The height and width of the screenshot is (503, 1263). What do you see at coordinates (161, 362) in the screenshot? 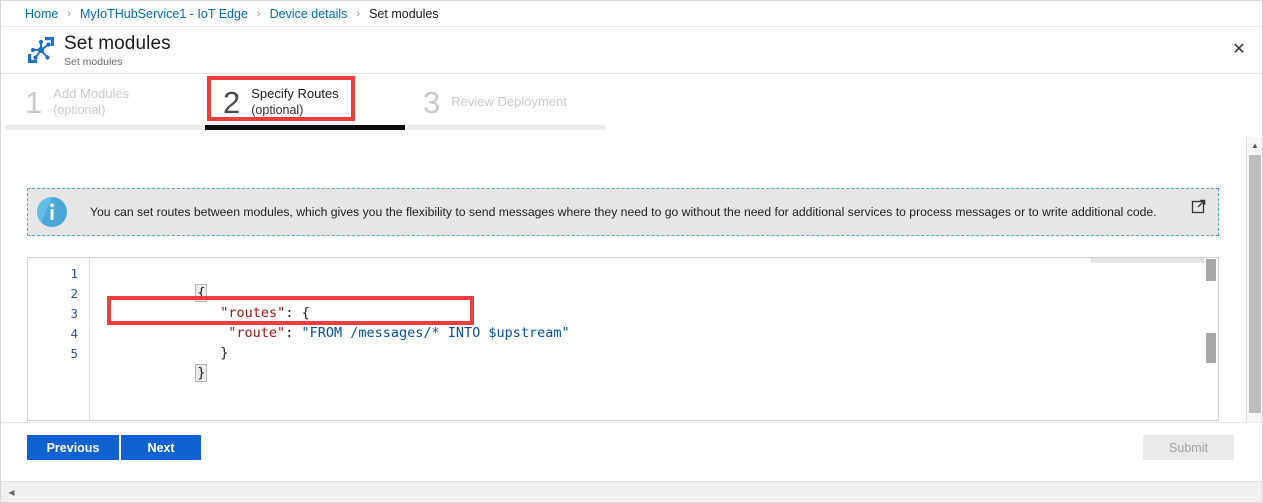
I see `code-line-5: }` at bounding box center [161, 362].